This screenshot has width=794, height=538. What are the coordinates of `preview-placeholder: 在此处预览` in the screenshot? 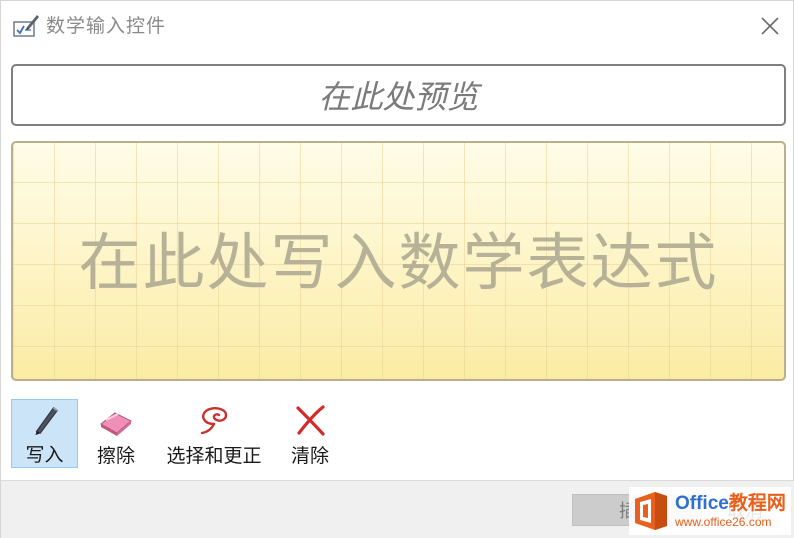 It's located at (398, 97).